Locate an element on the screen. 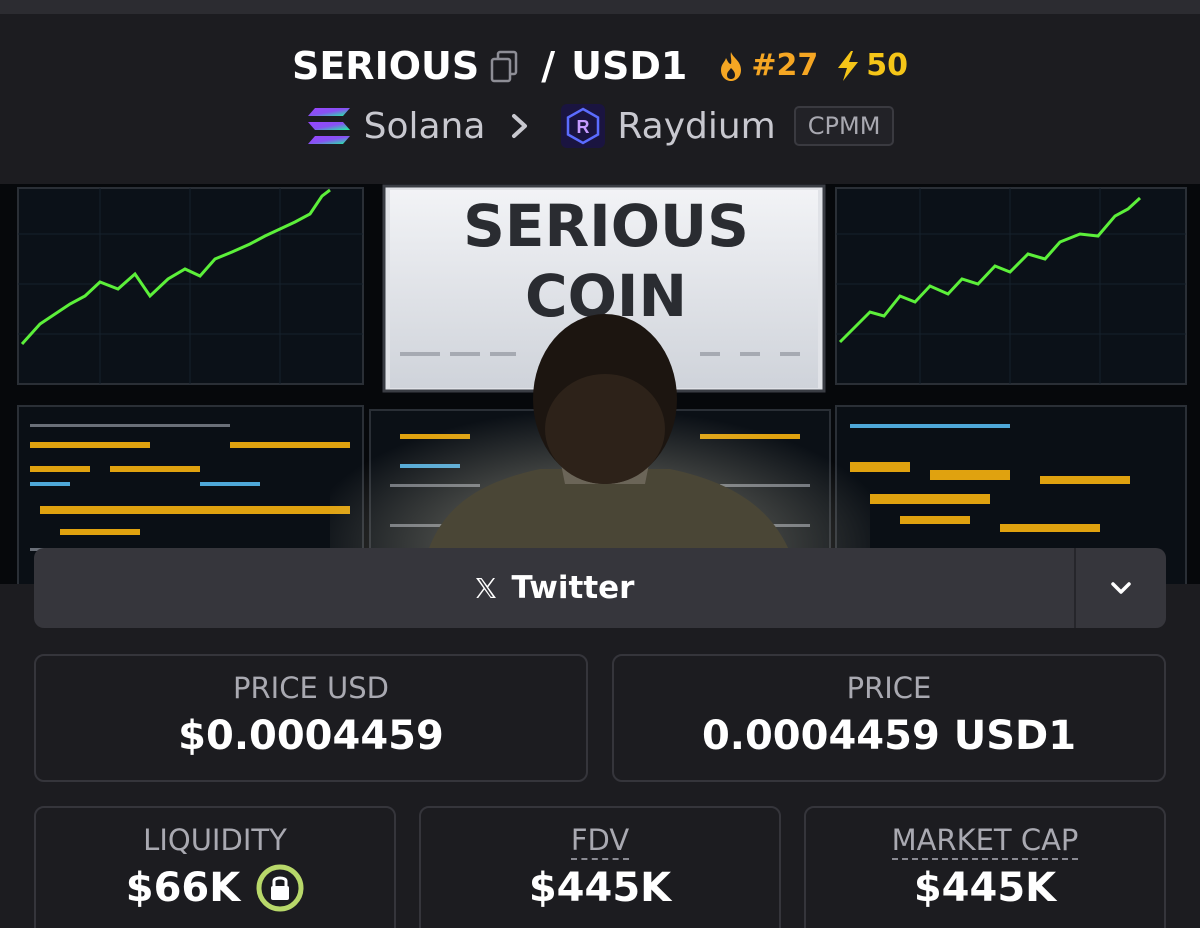  chain-name: Solana is located at coordinates (425, 126).